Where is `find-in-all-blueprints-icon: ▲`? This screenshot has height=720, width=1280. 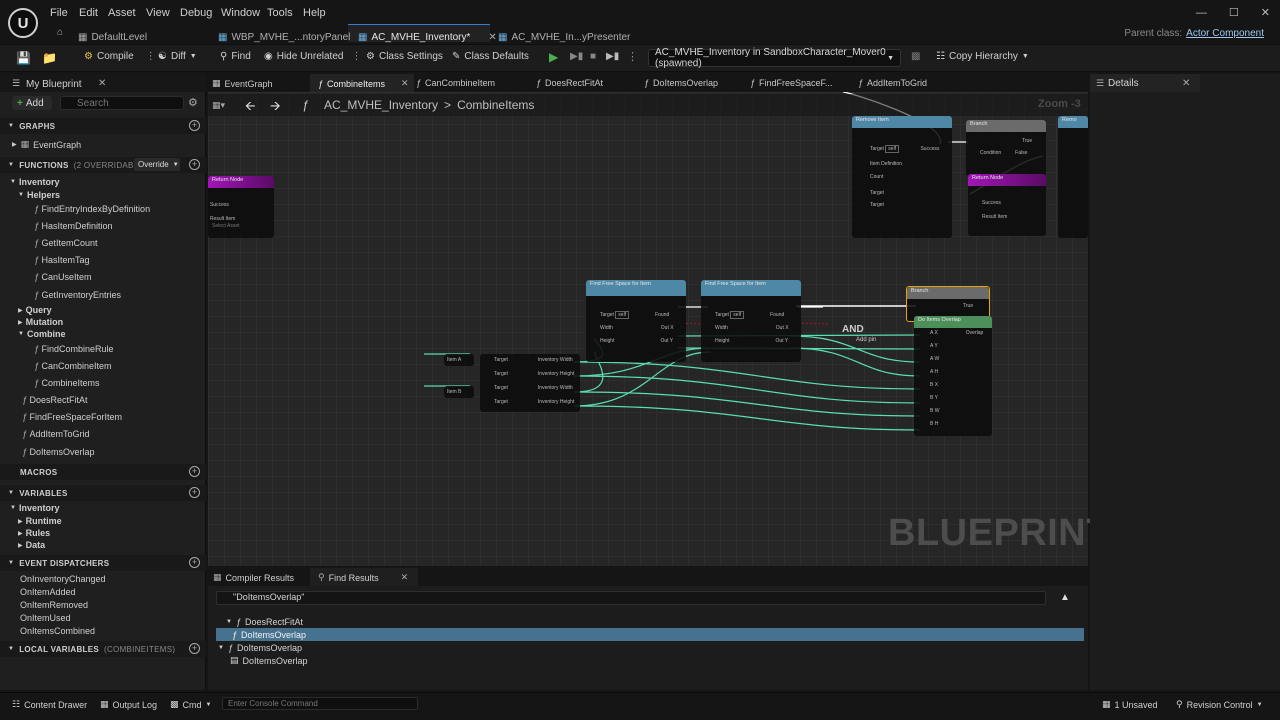
find-in-all-blueprints-icon: ▲ is located at coordinates (1065, 597).